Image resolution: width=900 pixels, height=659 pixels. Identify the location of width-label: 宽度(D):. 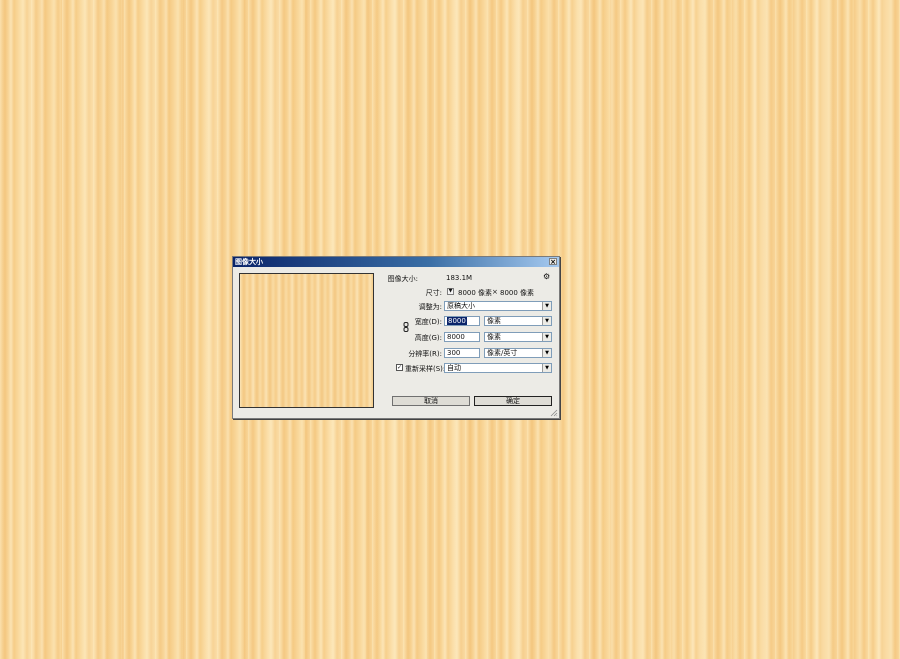
(428, 322).